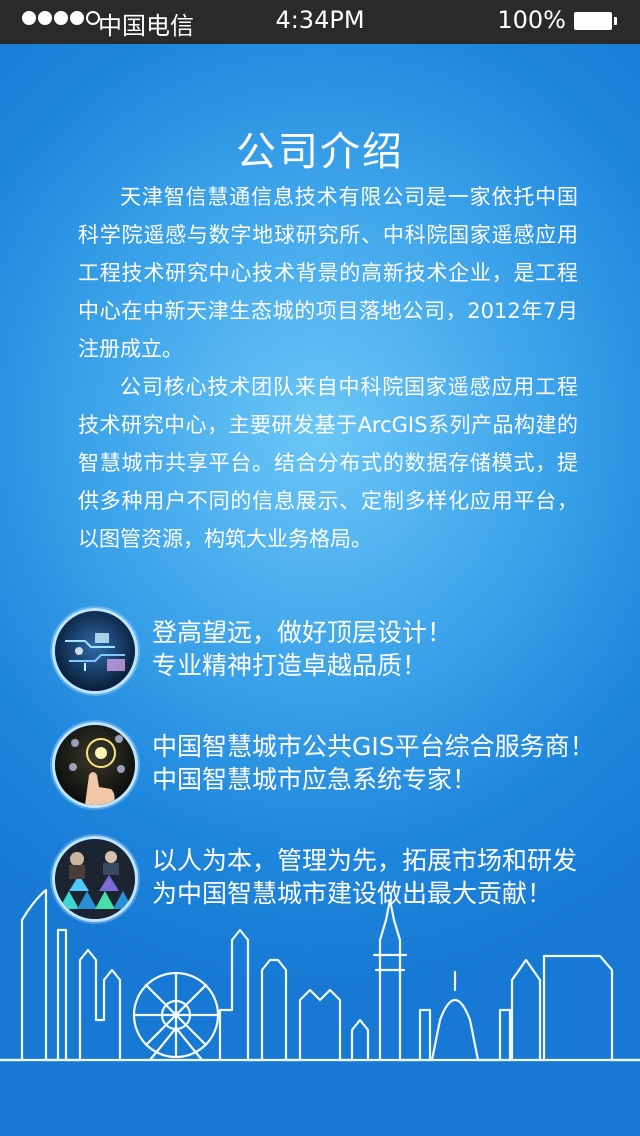 The width and height of the screenshot is (640, 1136). Describe the element at coordinates (302, 632) in the screenshot. I see `feature-line: 登高望远，做好顶层设计！` at that location.